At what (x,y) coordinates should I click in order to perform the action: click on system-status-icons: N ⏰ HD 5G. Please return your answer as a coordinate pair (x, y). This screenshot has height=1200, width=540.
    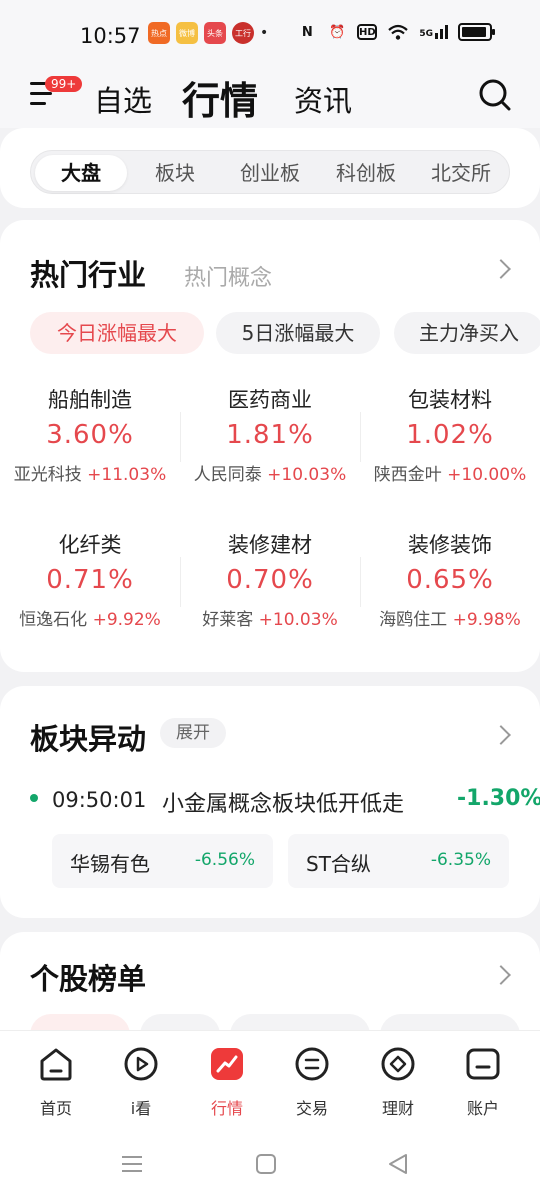
    Looking at the image, I should click on (396, 32).